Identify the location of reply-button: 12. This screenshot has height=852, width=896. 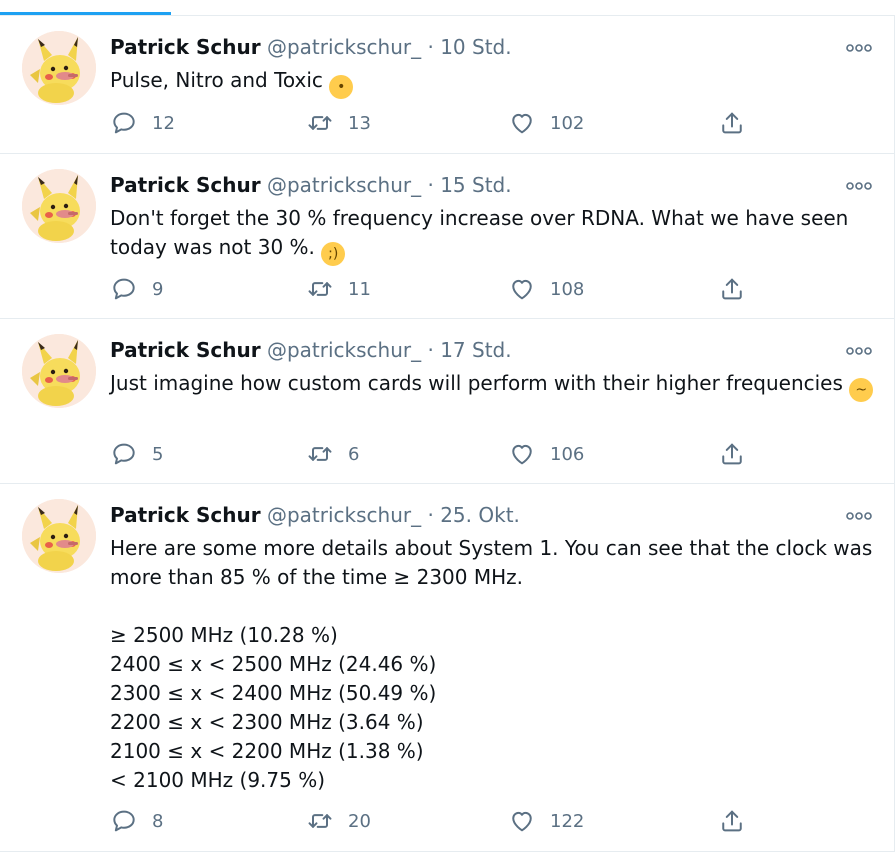
(142, 123).